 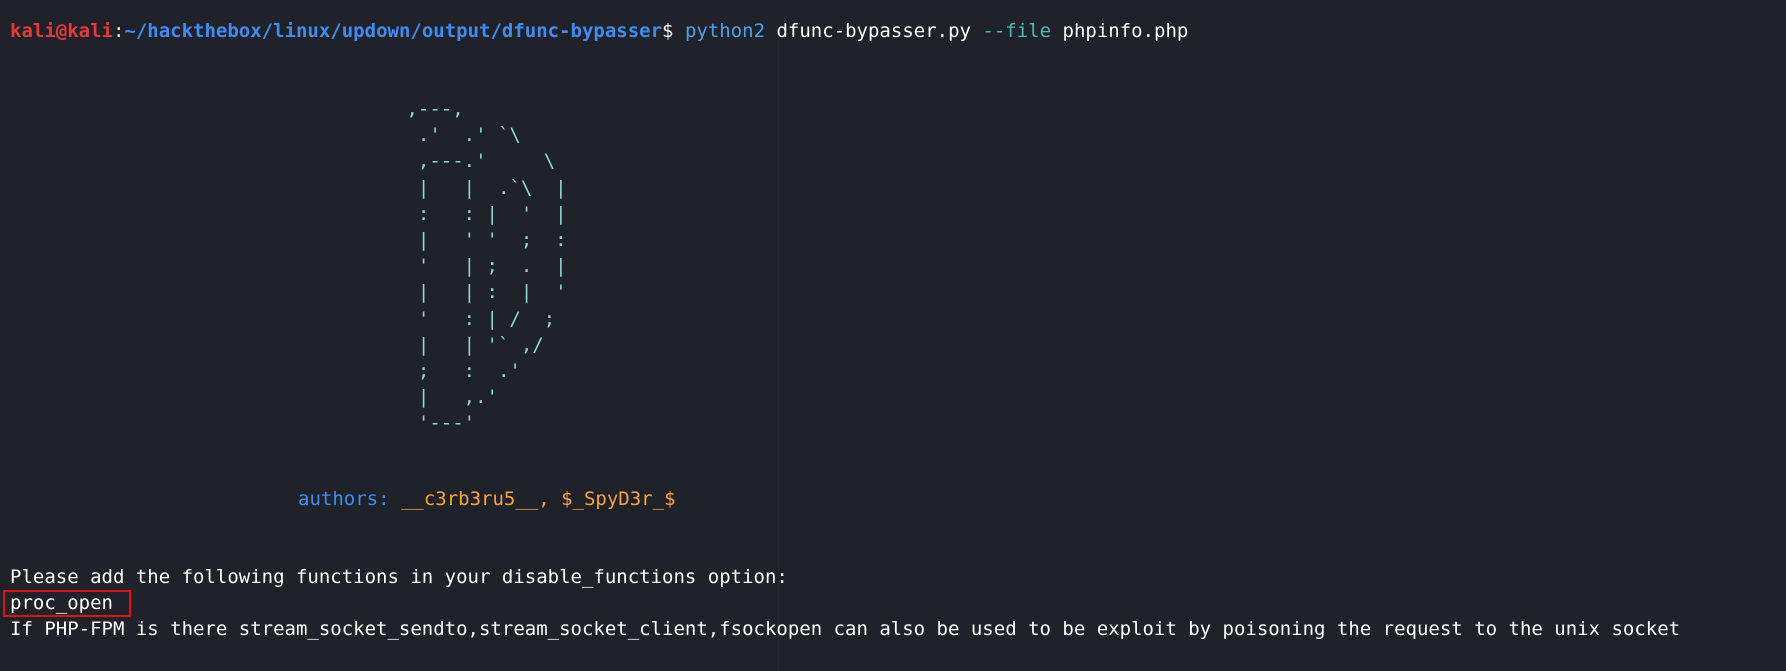 What do you see at coordinates (725, 31) in the screenshot?
I see `command-binary: python2` at bounding box center [725, 31].